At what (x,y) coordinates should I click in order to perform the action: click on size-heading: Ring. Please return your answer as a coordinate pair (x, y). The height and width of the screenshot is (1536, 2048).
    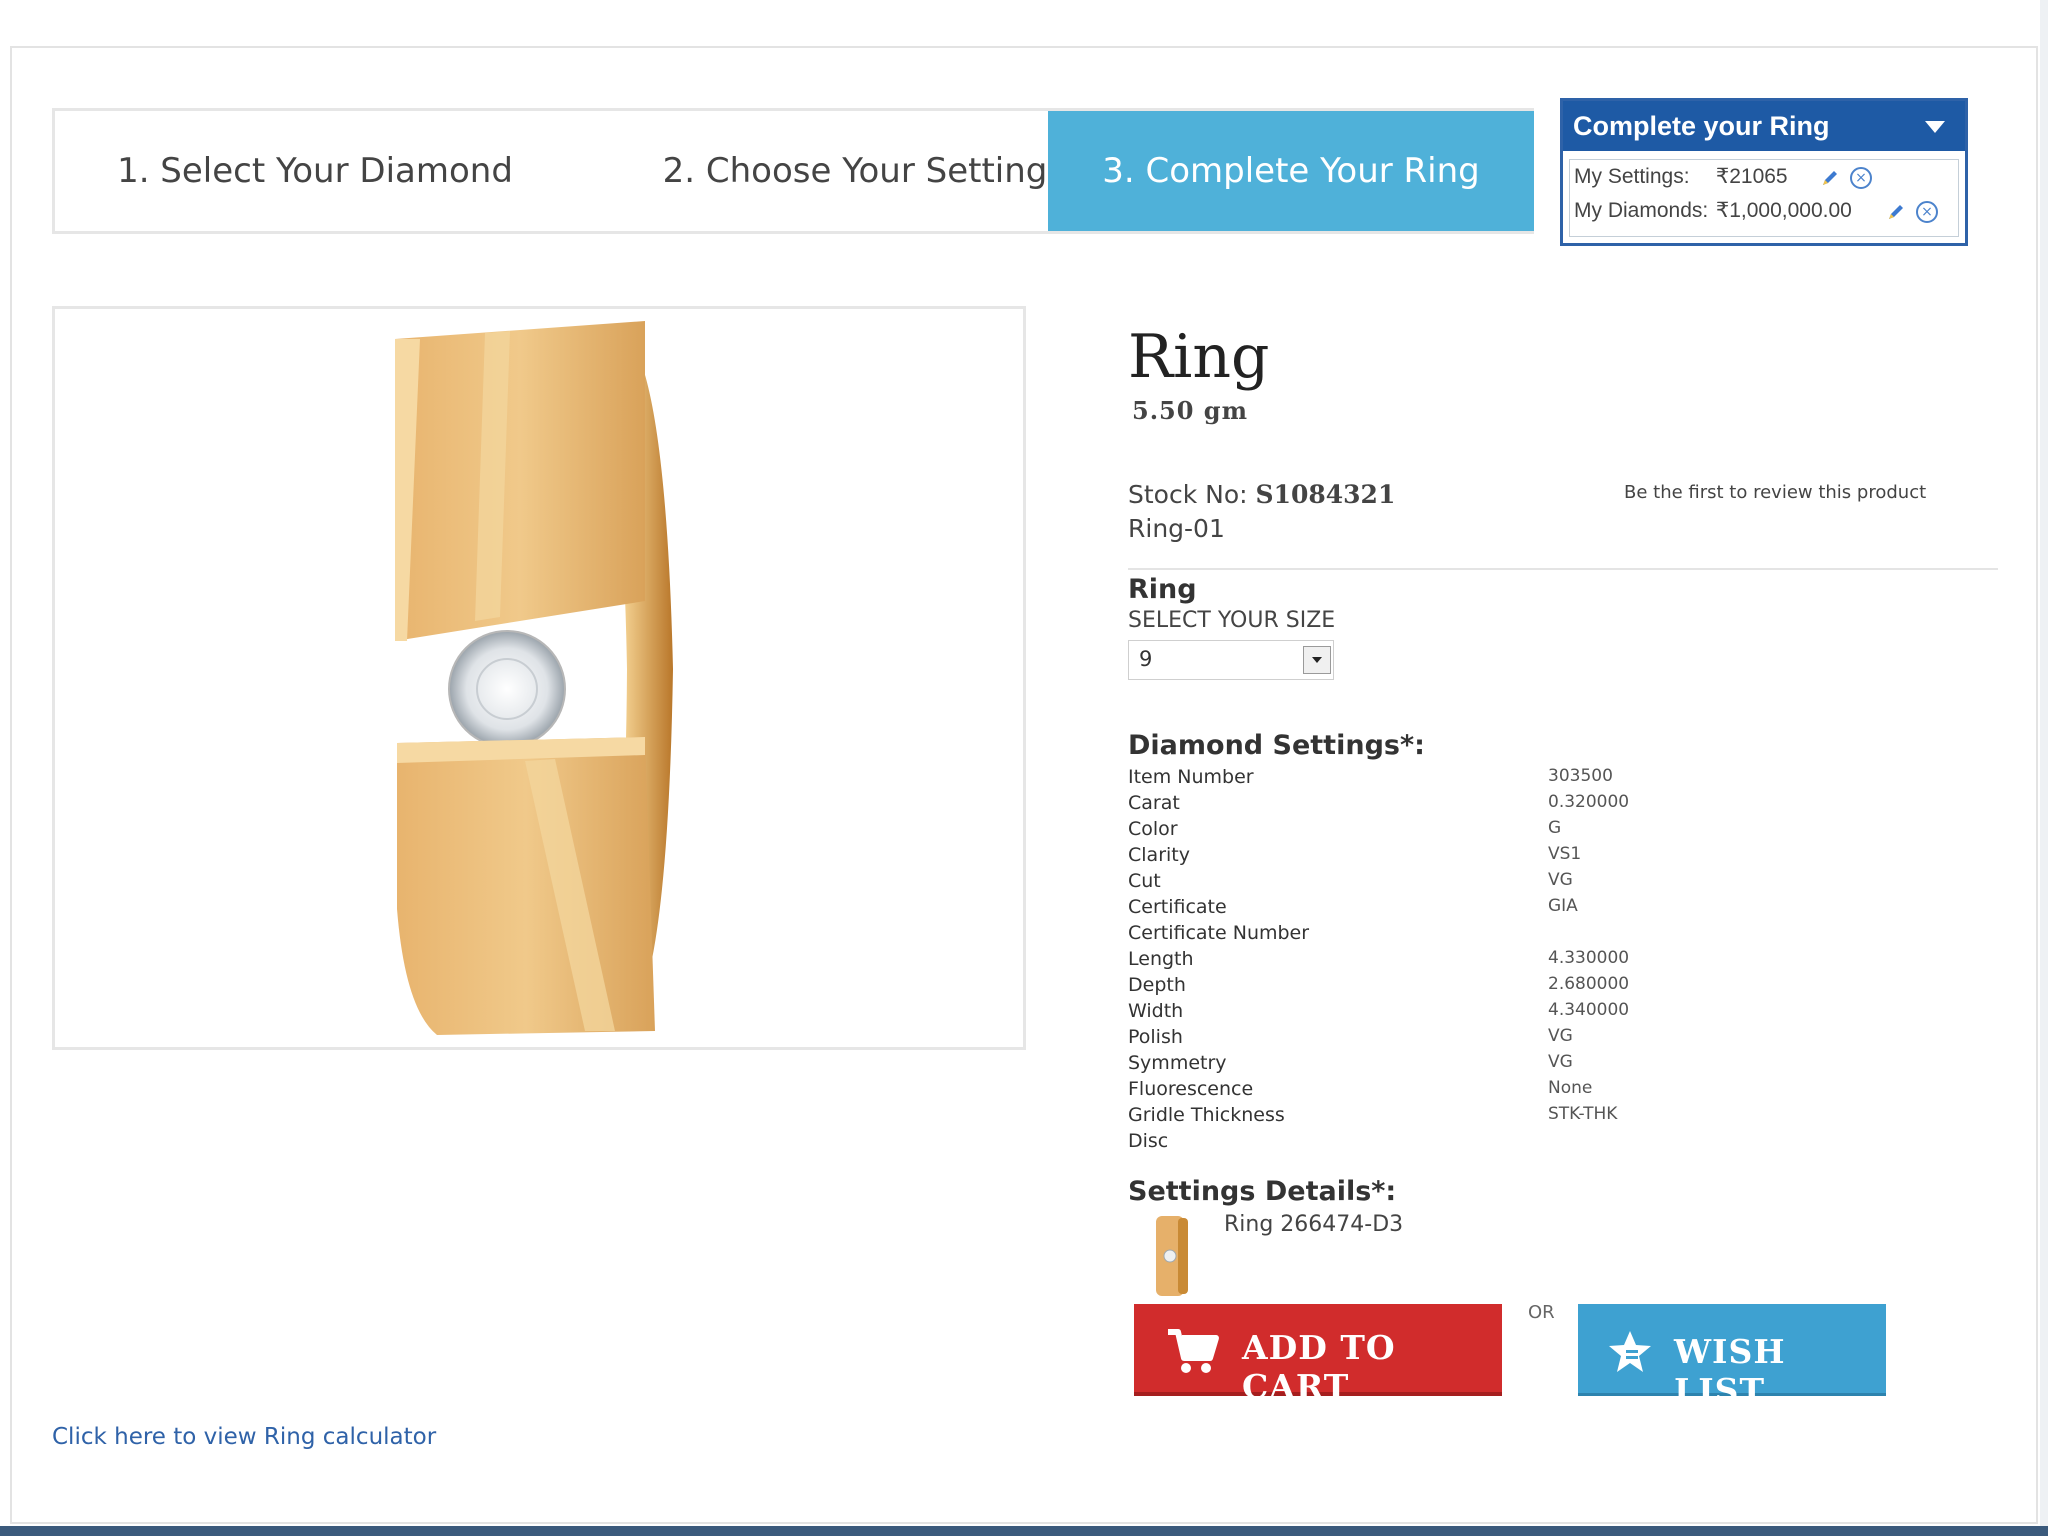
    Looking at the image, I should click on (1162, 589).